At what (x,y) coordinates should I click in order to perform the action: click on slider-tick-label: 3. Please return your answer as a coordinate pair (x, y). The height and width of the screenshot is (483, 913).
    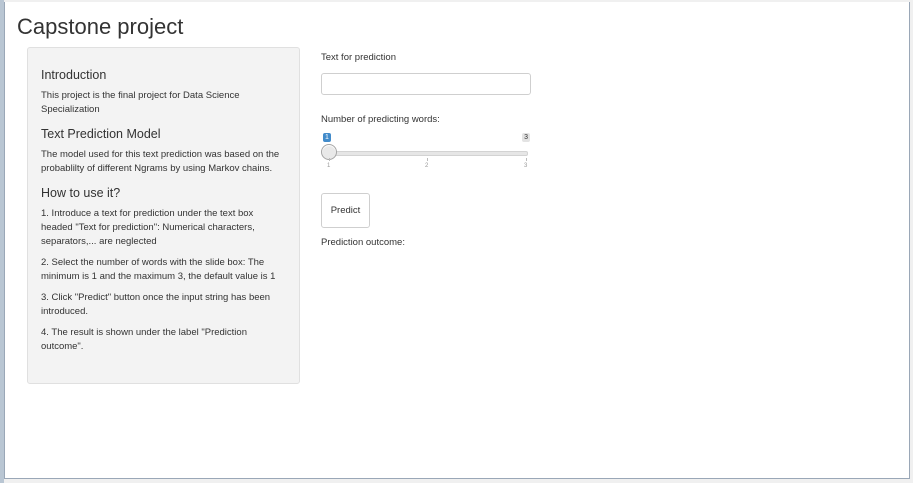
    Looking at the image, I should click on (526, 166).